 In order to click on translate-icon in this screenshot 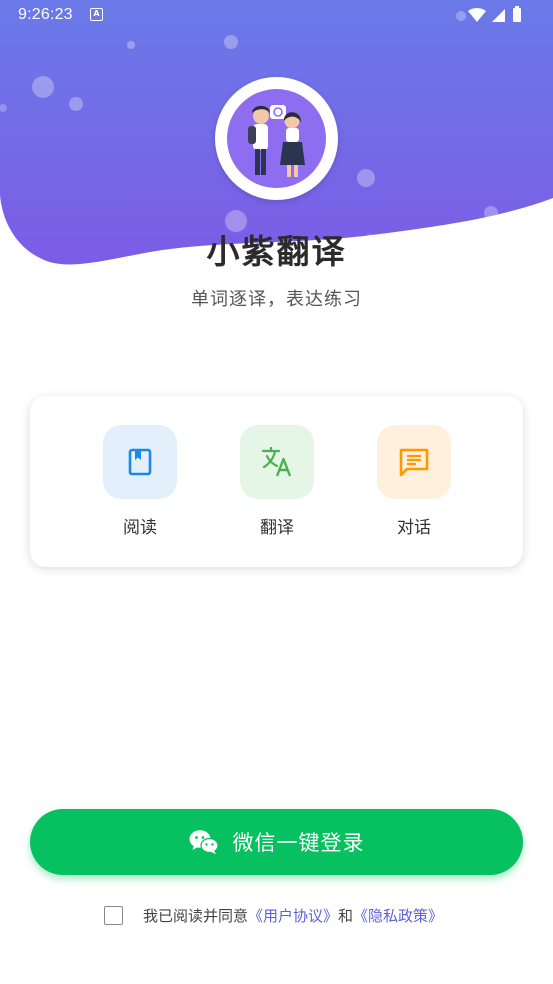, I will do `click(276, 461)`.